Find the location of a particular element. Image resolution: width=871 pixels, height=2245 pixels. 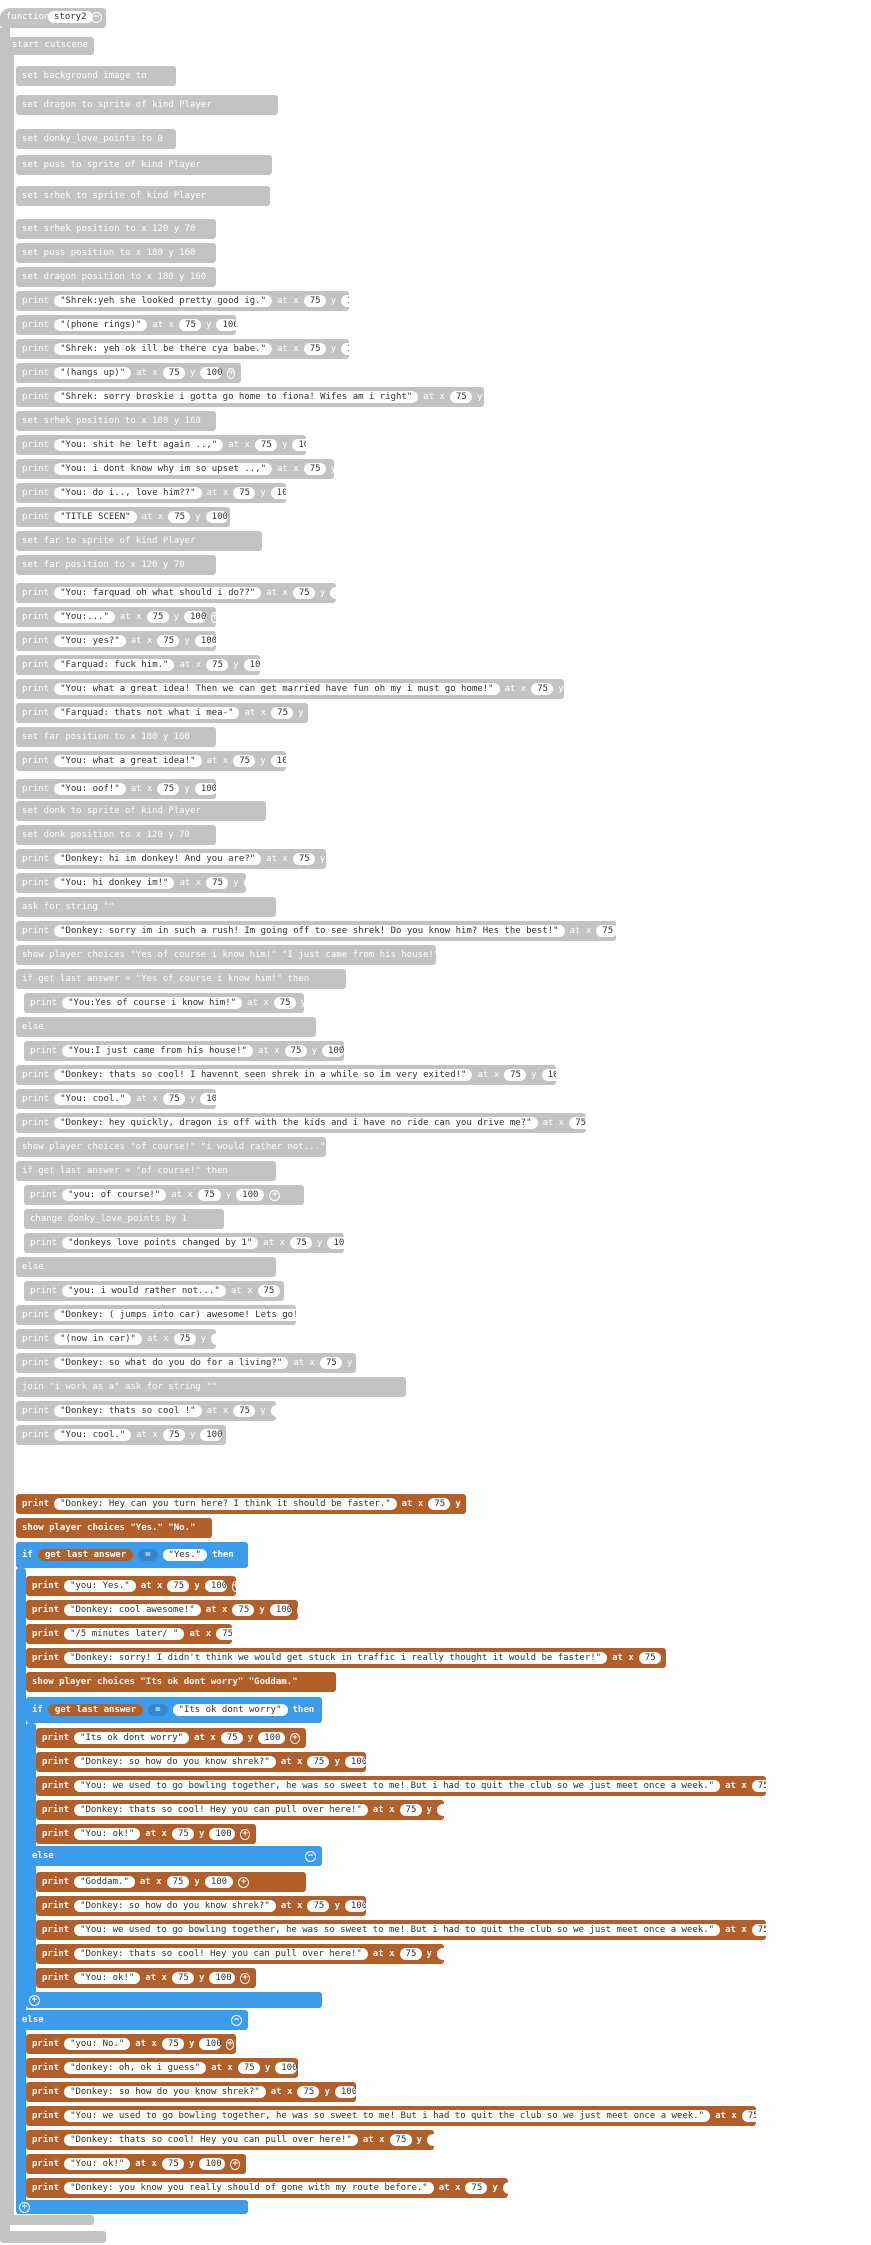

print-block: print"TITLE SCEEN"at x75y100+ is located at coordinates (123, 517).